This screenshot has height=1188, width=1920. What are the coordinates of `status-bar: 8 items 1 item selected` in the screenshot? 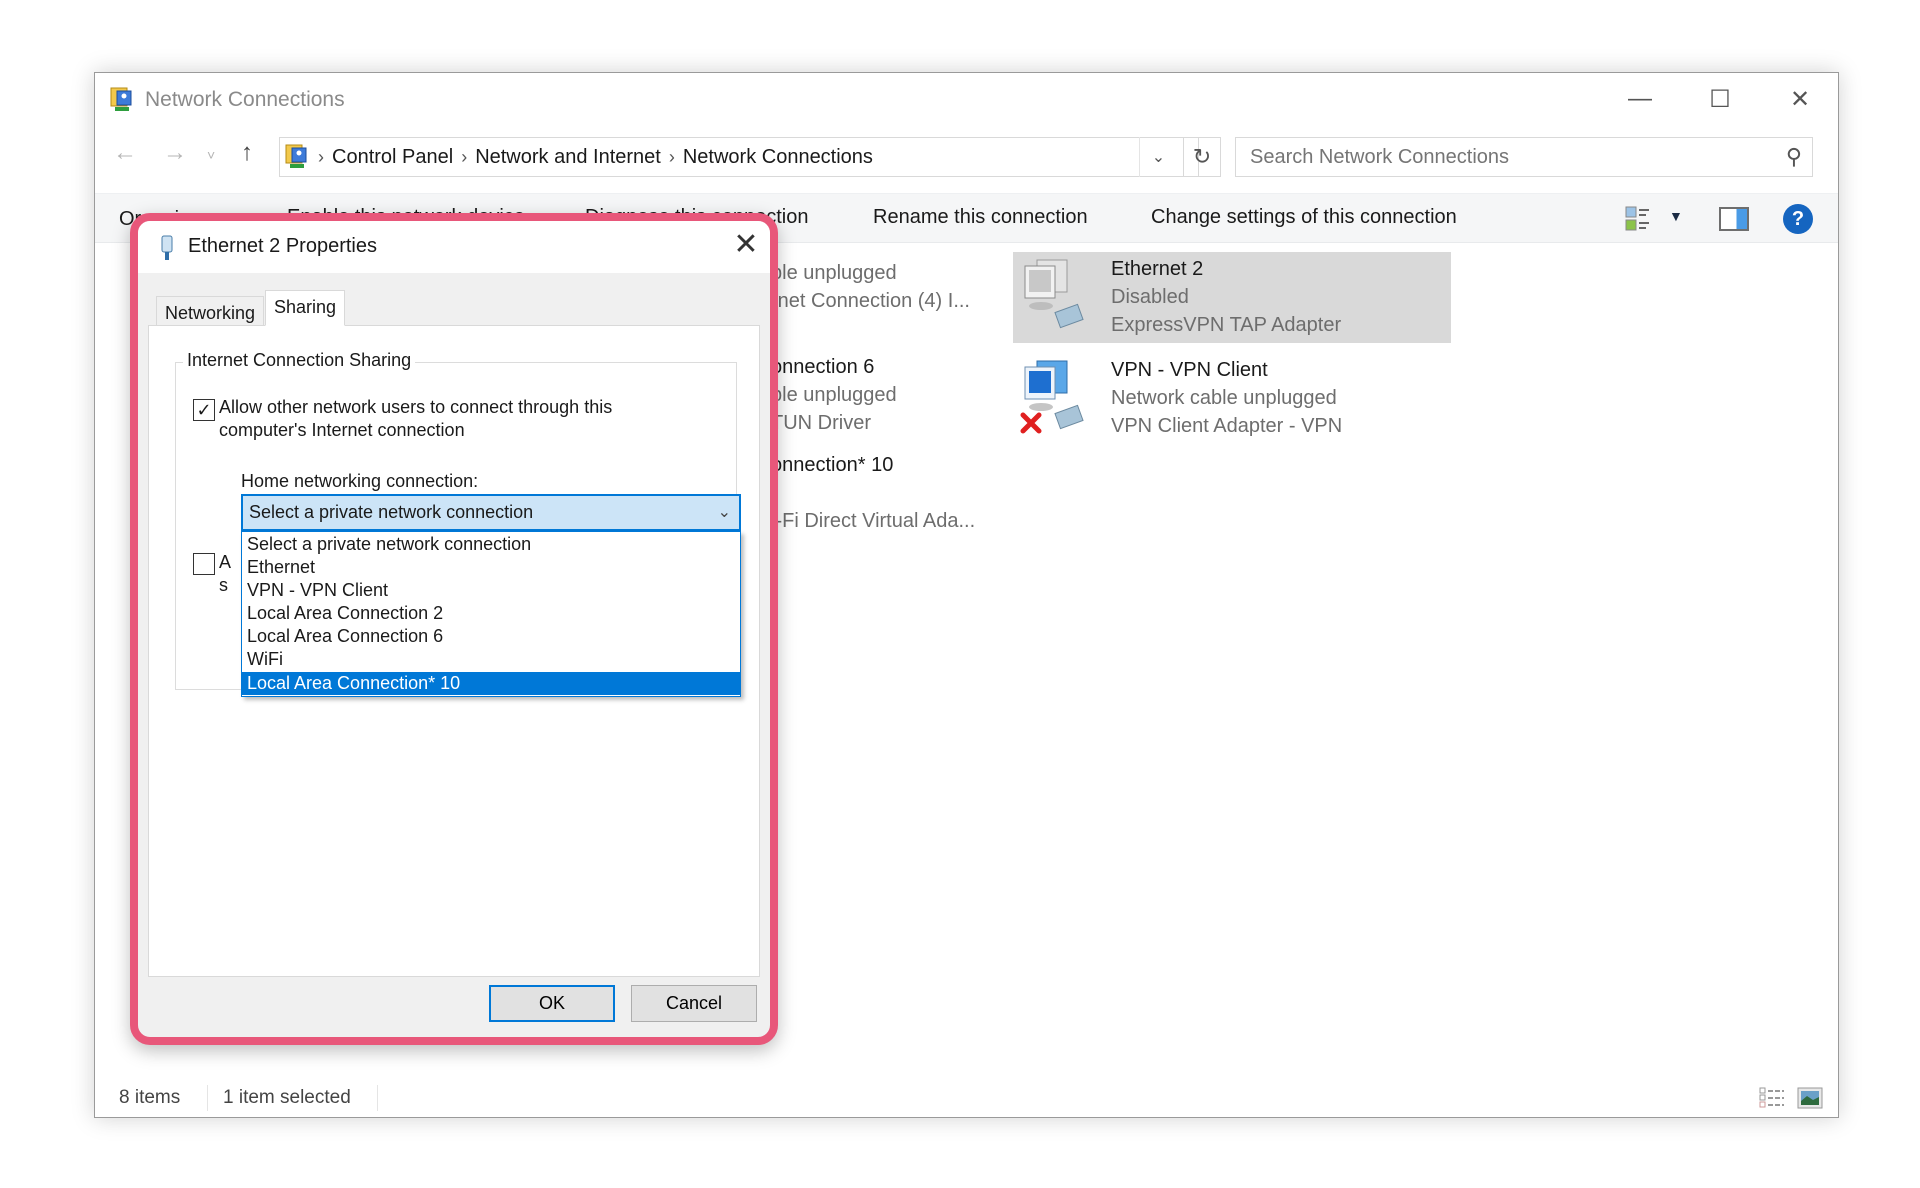 It's located at (966, 1098).